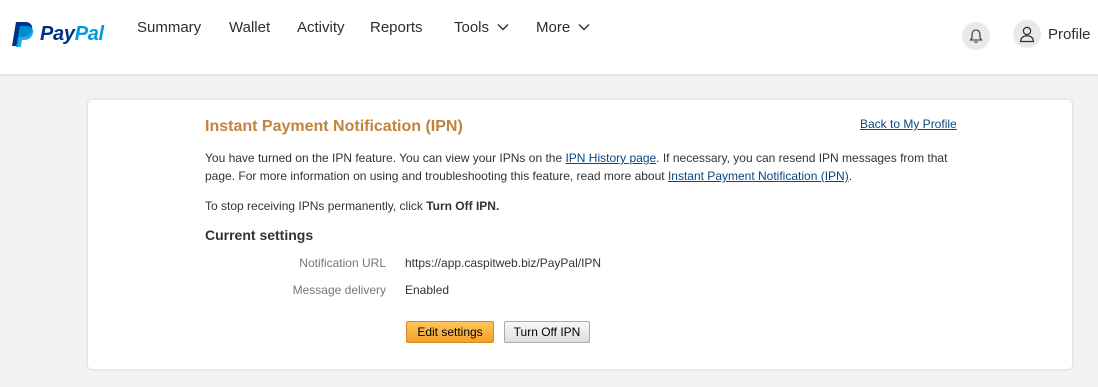 The width and height of the screenshot is (1098, 387). Describe the element at coordinates (249, 27) in the screenshot. I see `nav-wallet: Wallet` at that location.